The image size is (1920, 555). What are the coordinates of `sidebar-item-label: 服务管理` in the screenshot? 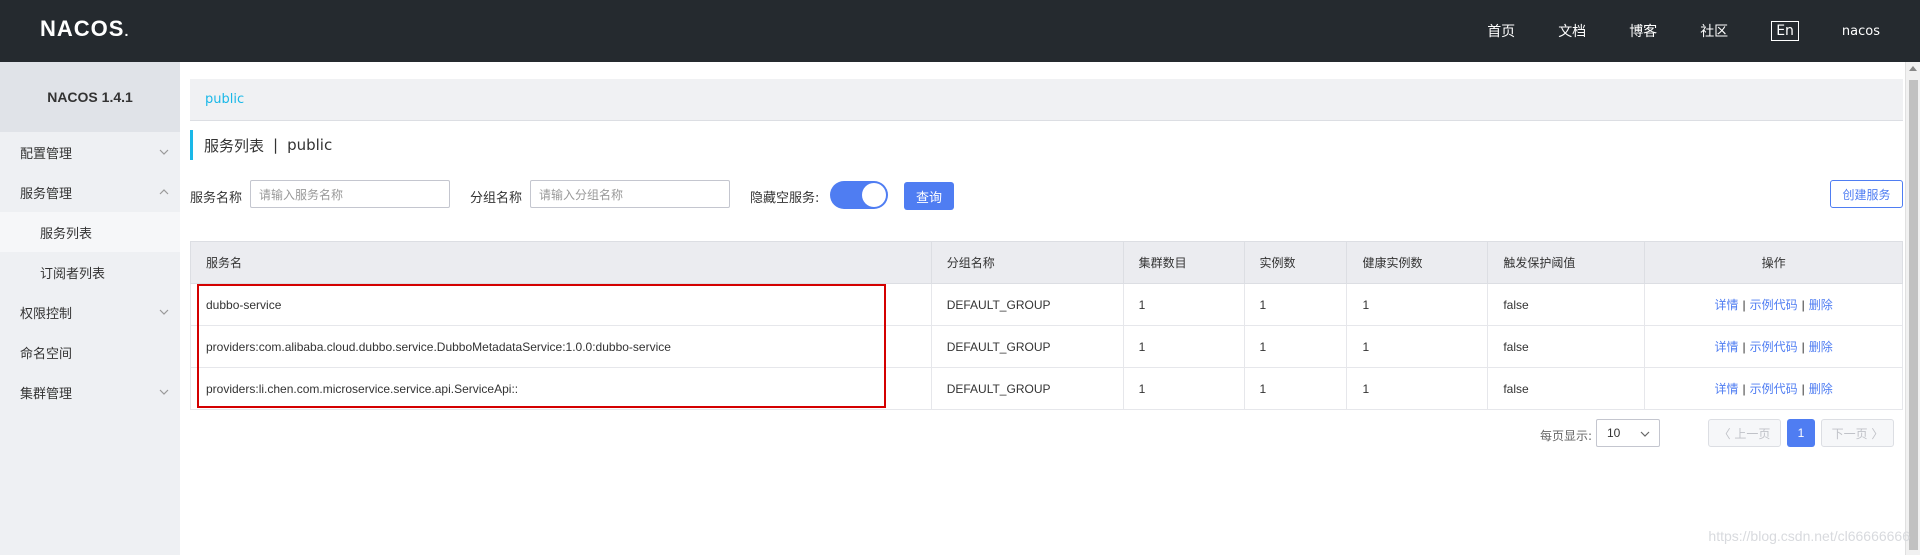 It's located at (46, 194).